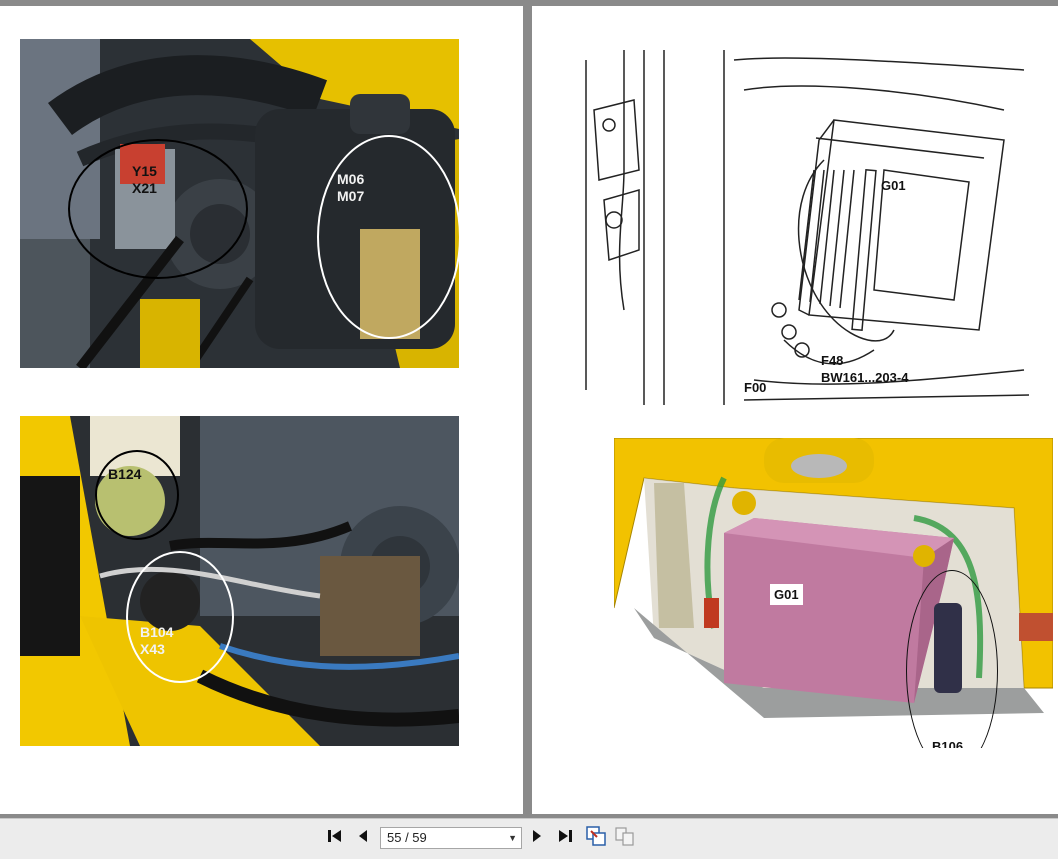 This screenshot has width=1058, height=859. I want to click on previous-page-icon, so click(363, 838).